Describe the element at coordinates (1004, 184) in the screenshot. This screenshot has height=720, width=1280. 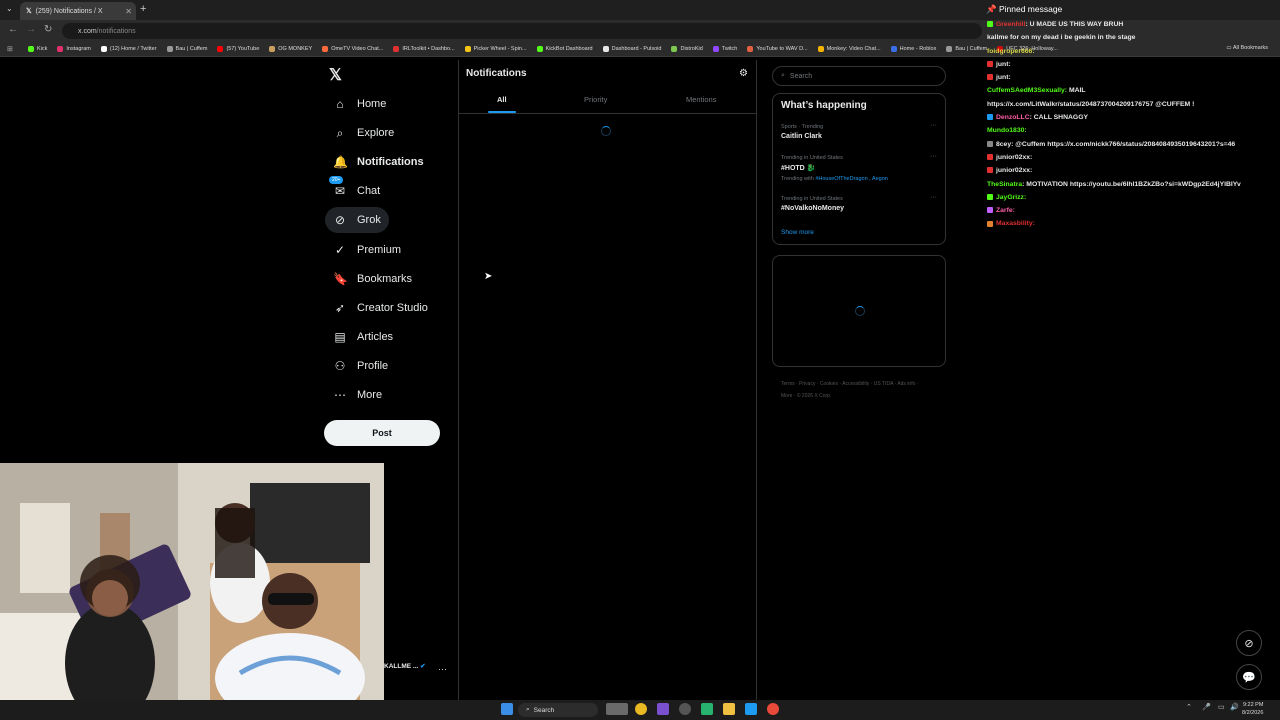
I see `chat-username: TheSinatra` at that location.